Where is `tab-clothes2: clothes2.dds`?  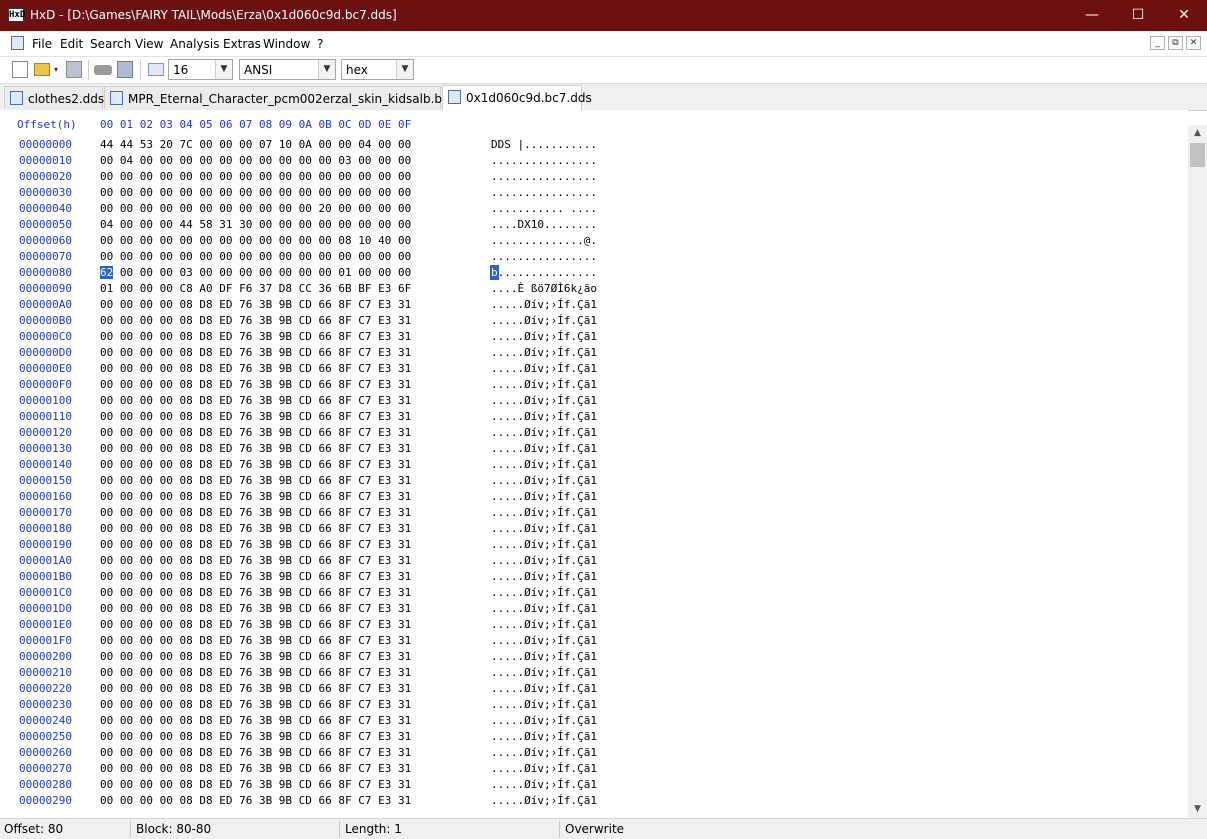
tab-clothes2: clothes2.dds is located at coordinates (54, 97).